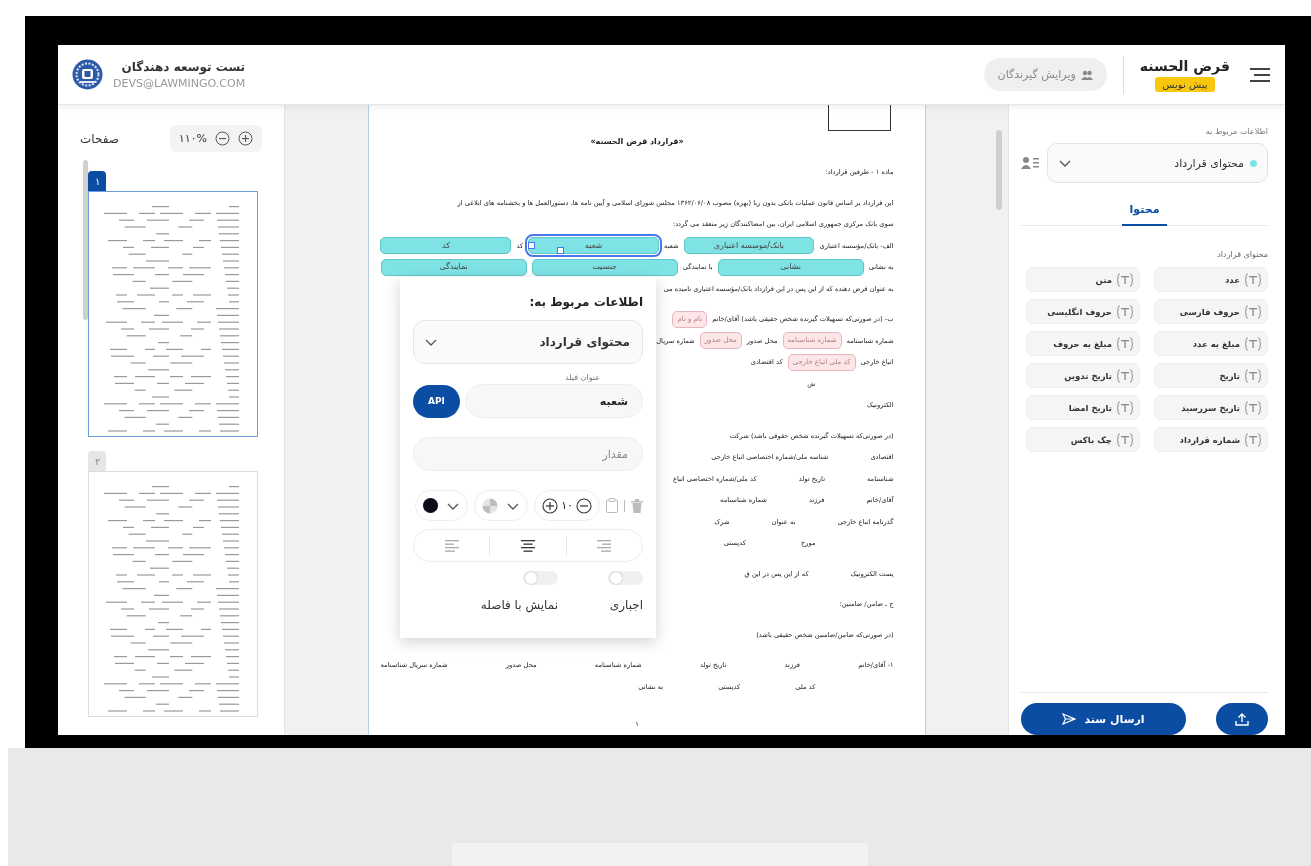 The height and width of the screenshot is (866, 1311). Describe the element at coordinates (1184, 65) in the screenshot. I see `document-title: قرض الحسنه` at that location.